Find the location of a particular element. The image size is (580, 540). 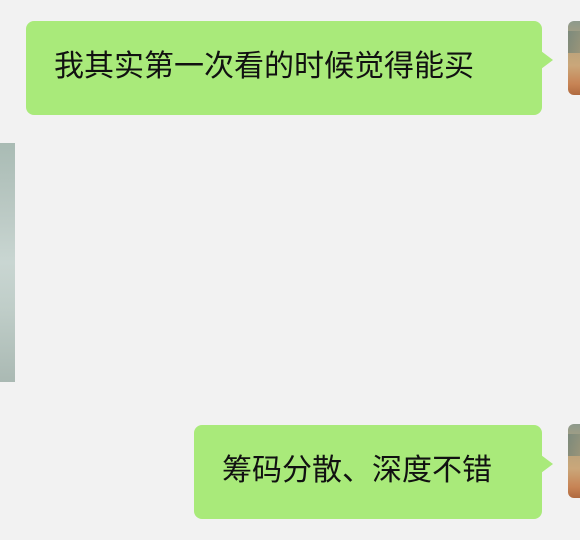

sent-message-bubble: 筹码分散、深度不错 is located at coordinates (373, 472).